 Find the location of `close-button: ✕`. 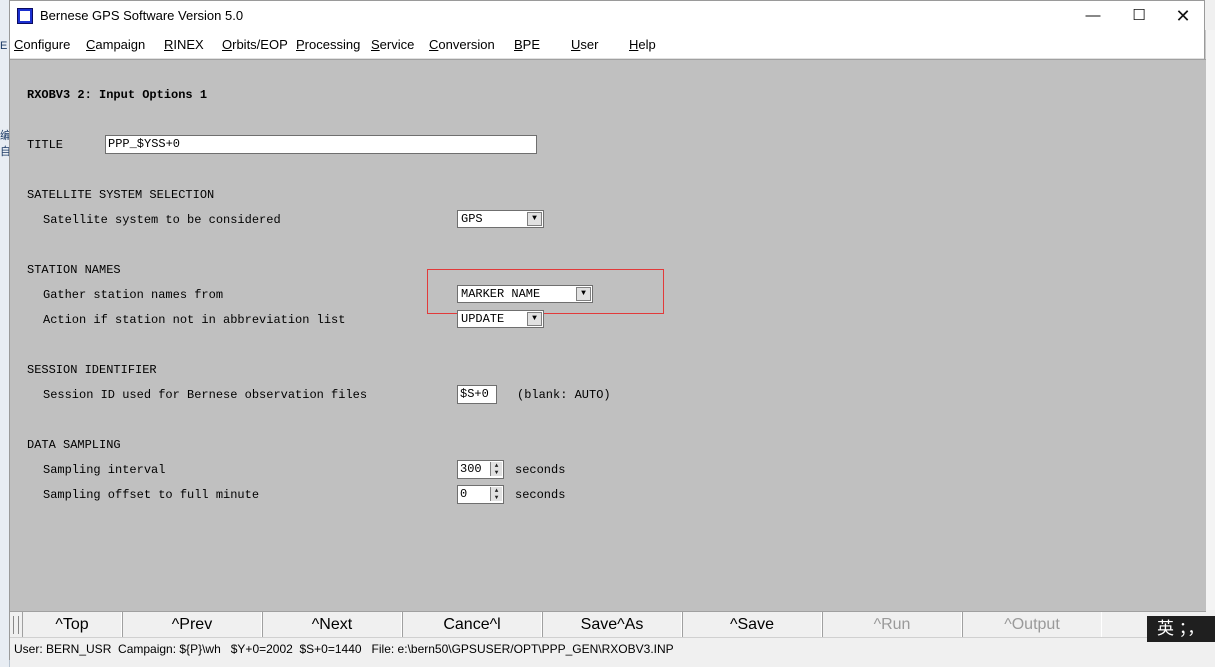

close-button: ✕ is located at coordinates (1183, 16).